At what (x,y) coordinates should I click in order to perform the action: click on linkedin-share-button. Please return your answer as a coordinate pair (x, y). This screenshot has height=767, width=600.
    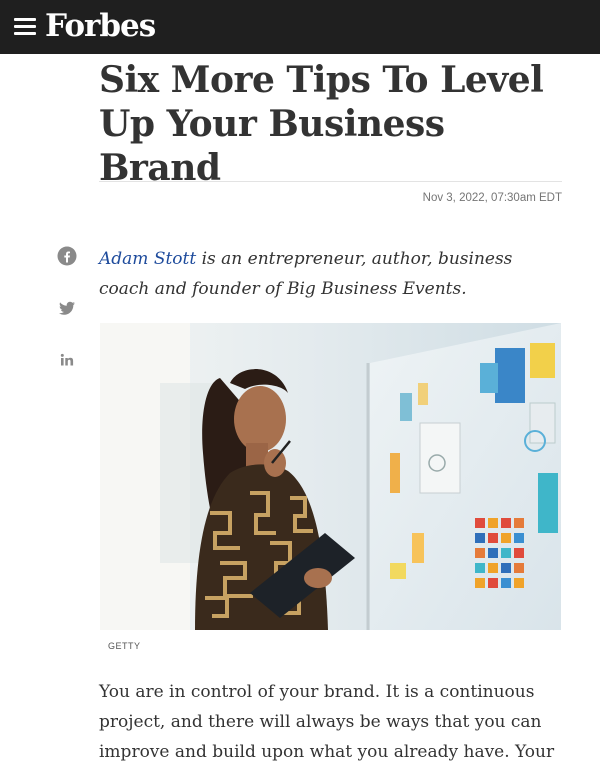
    Looking at the image, I should click on (67, 360).